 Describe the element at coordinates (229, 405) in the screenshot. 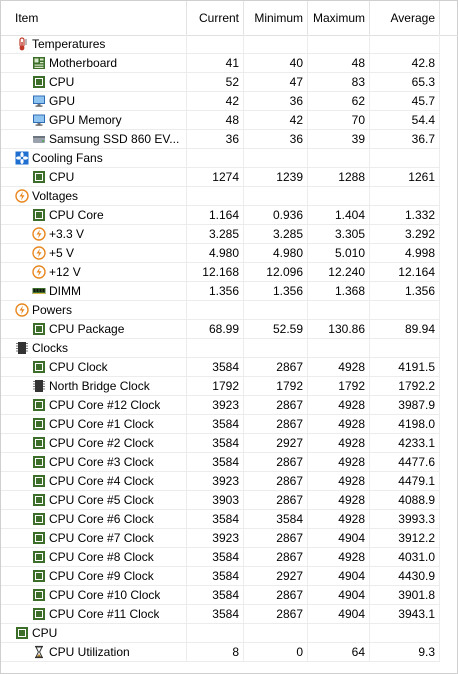

I see `sensor-row-cpu-core-12-clock: CPU Core #12 Clock 3923 2867 4928 3987.9` at that location.